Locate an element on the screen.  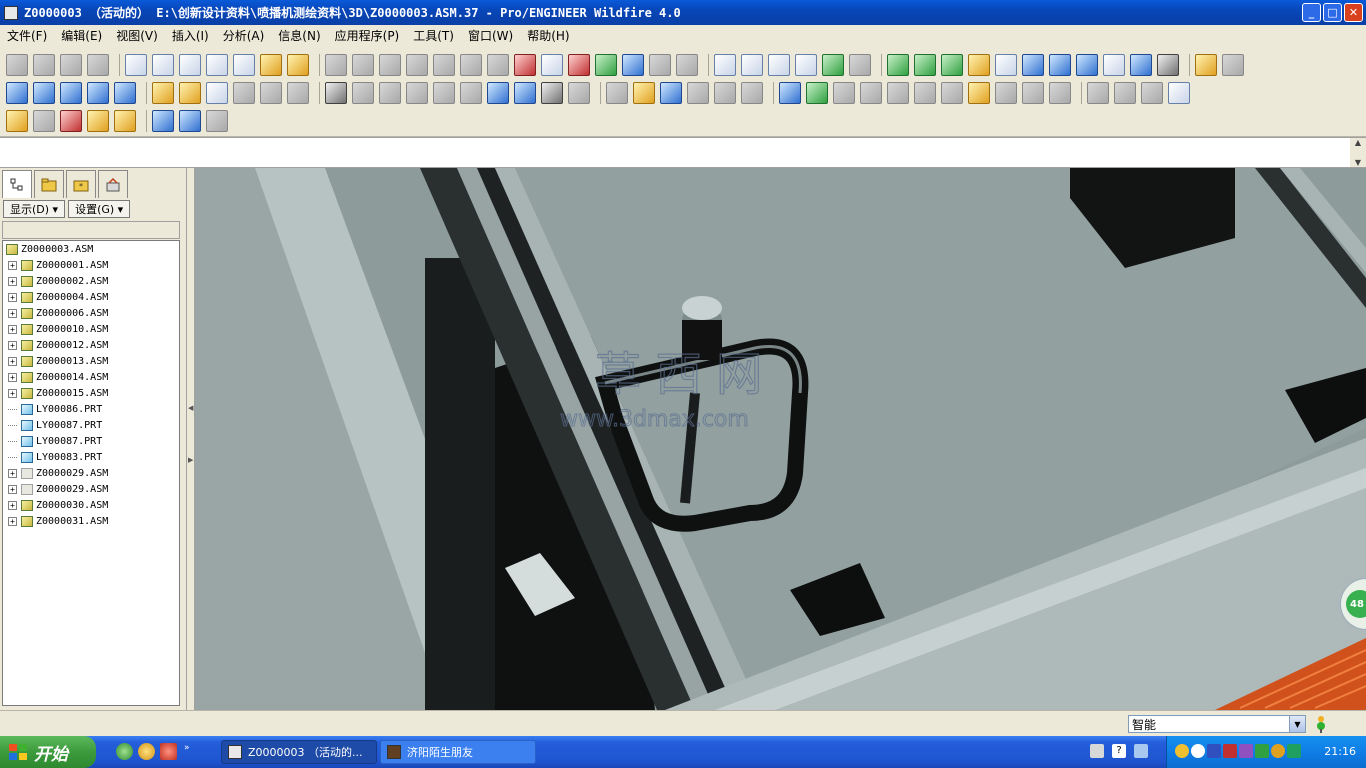
maximize-button: □ is located at coordinates (1332, 12).